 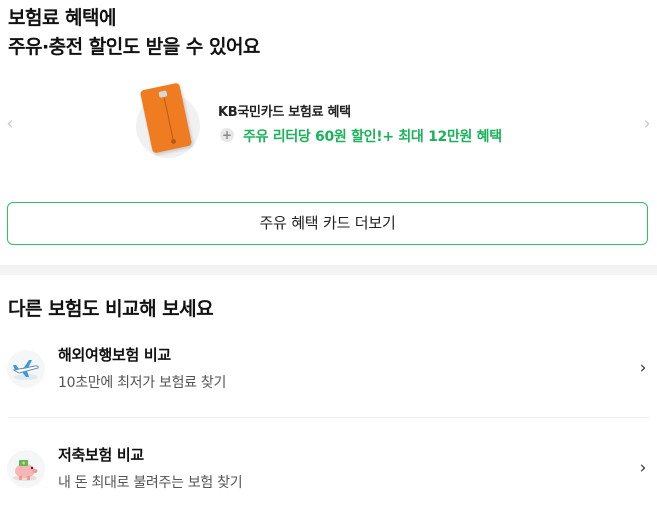 What do you see at coordinates (327, 223) in the screenshot?
I see `more-fuel-cards-button: 주유 혜택 카드 더보기` at bounding box center [327, 223].